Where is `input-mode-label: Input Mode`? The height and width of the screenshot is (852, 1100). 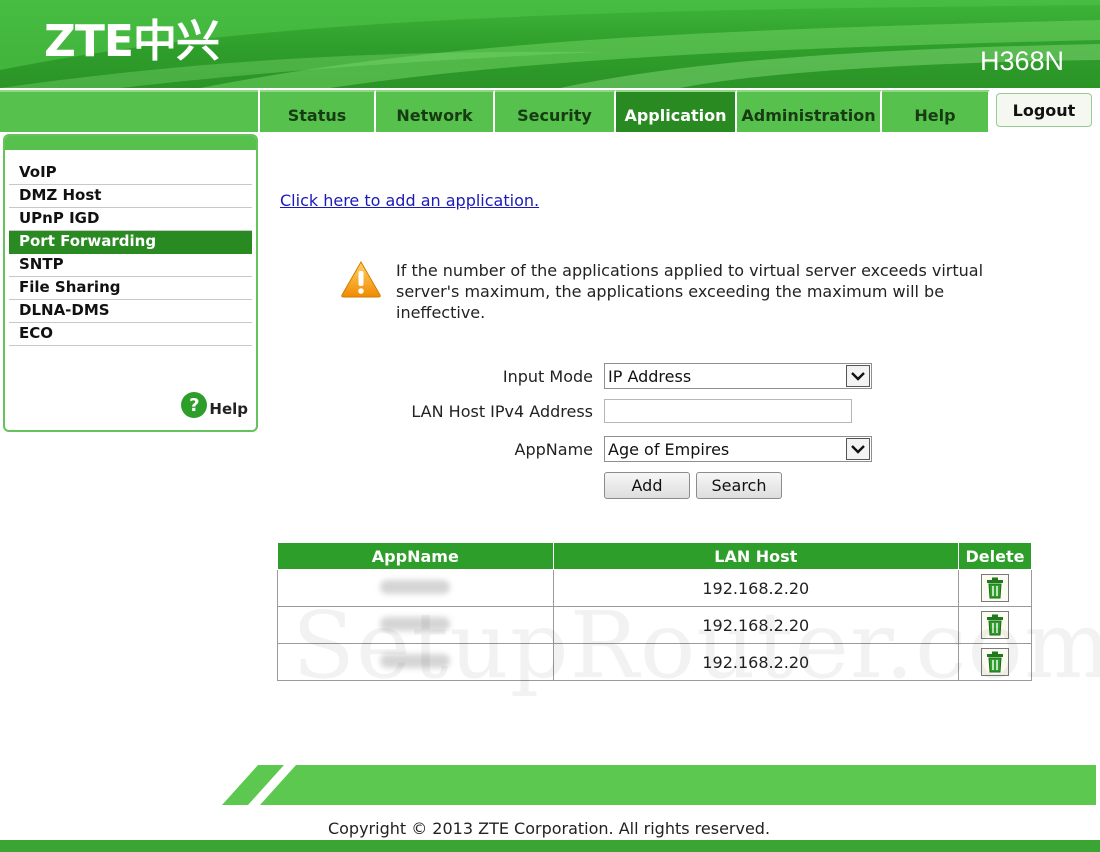 input-mode-label: Input Mode is located at coordinates (547, 376).